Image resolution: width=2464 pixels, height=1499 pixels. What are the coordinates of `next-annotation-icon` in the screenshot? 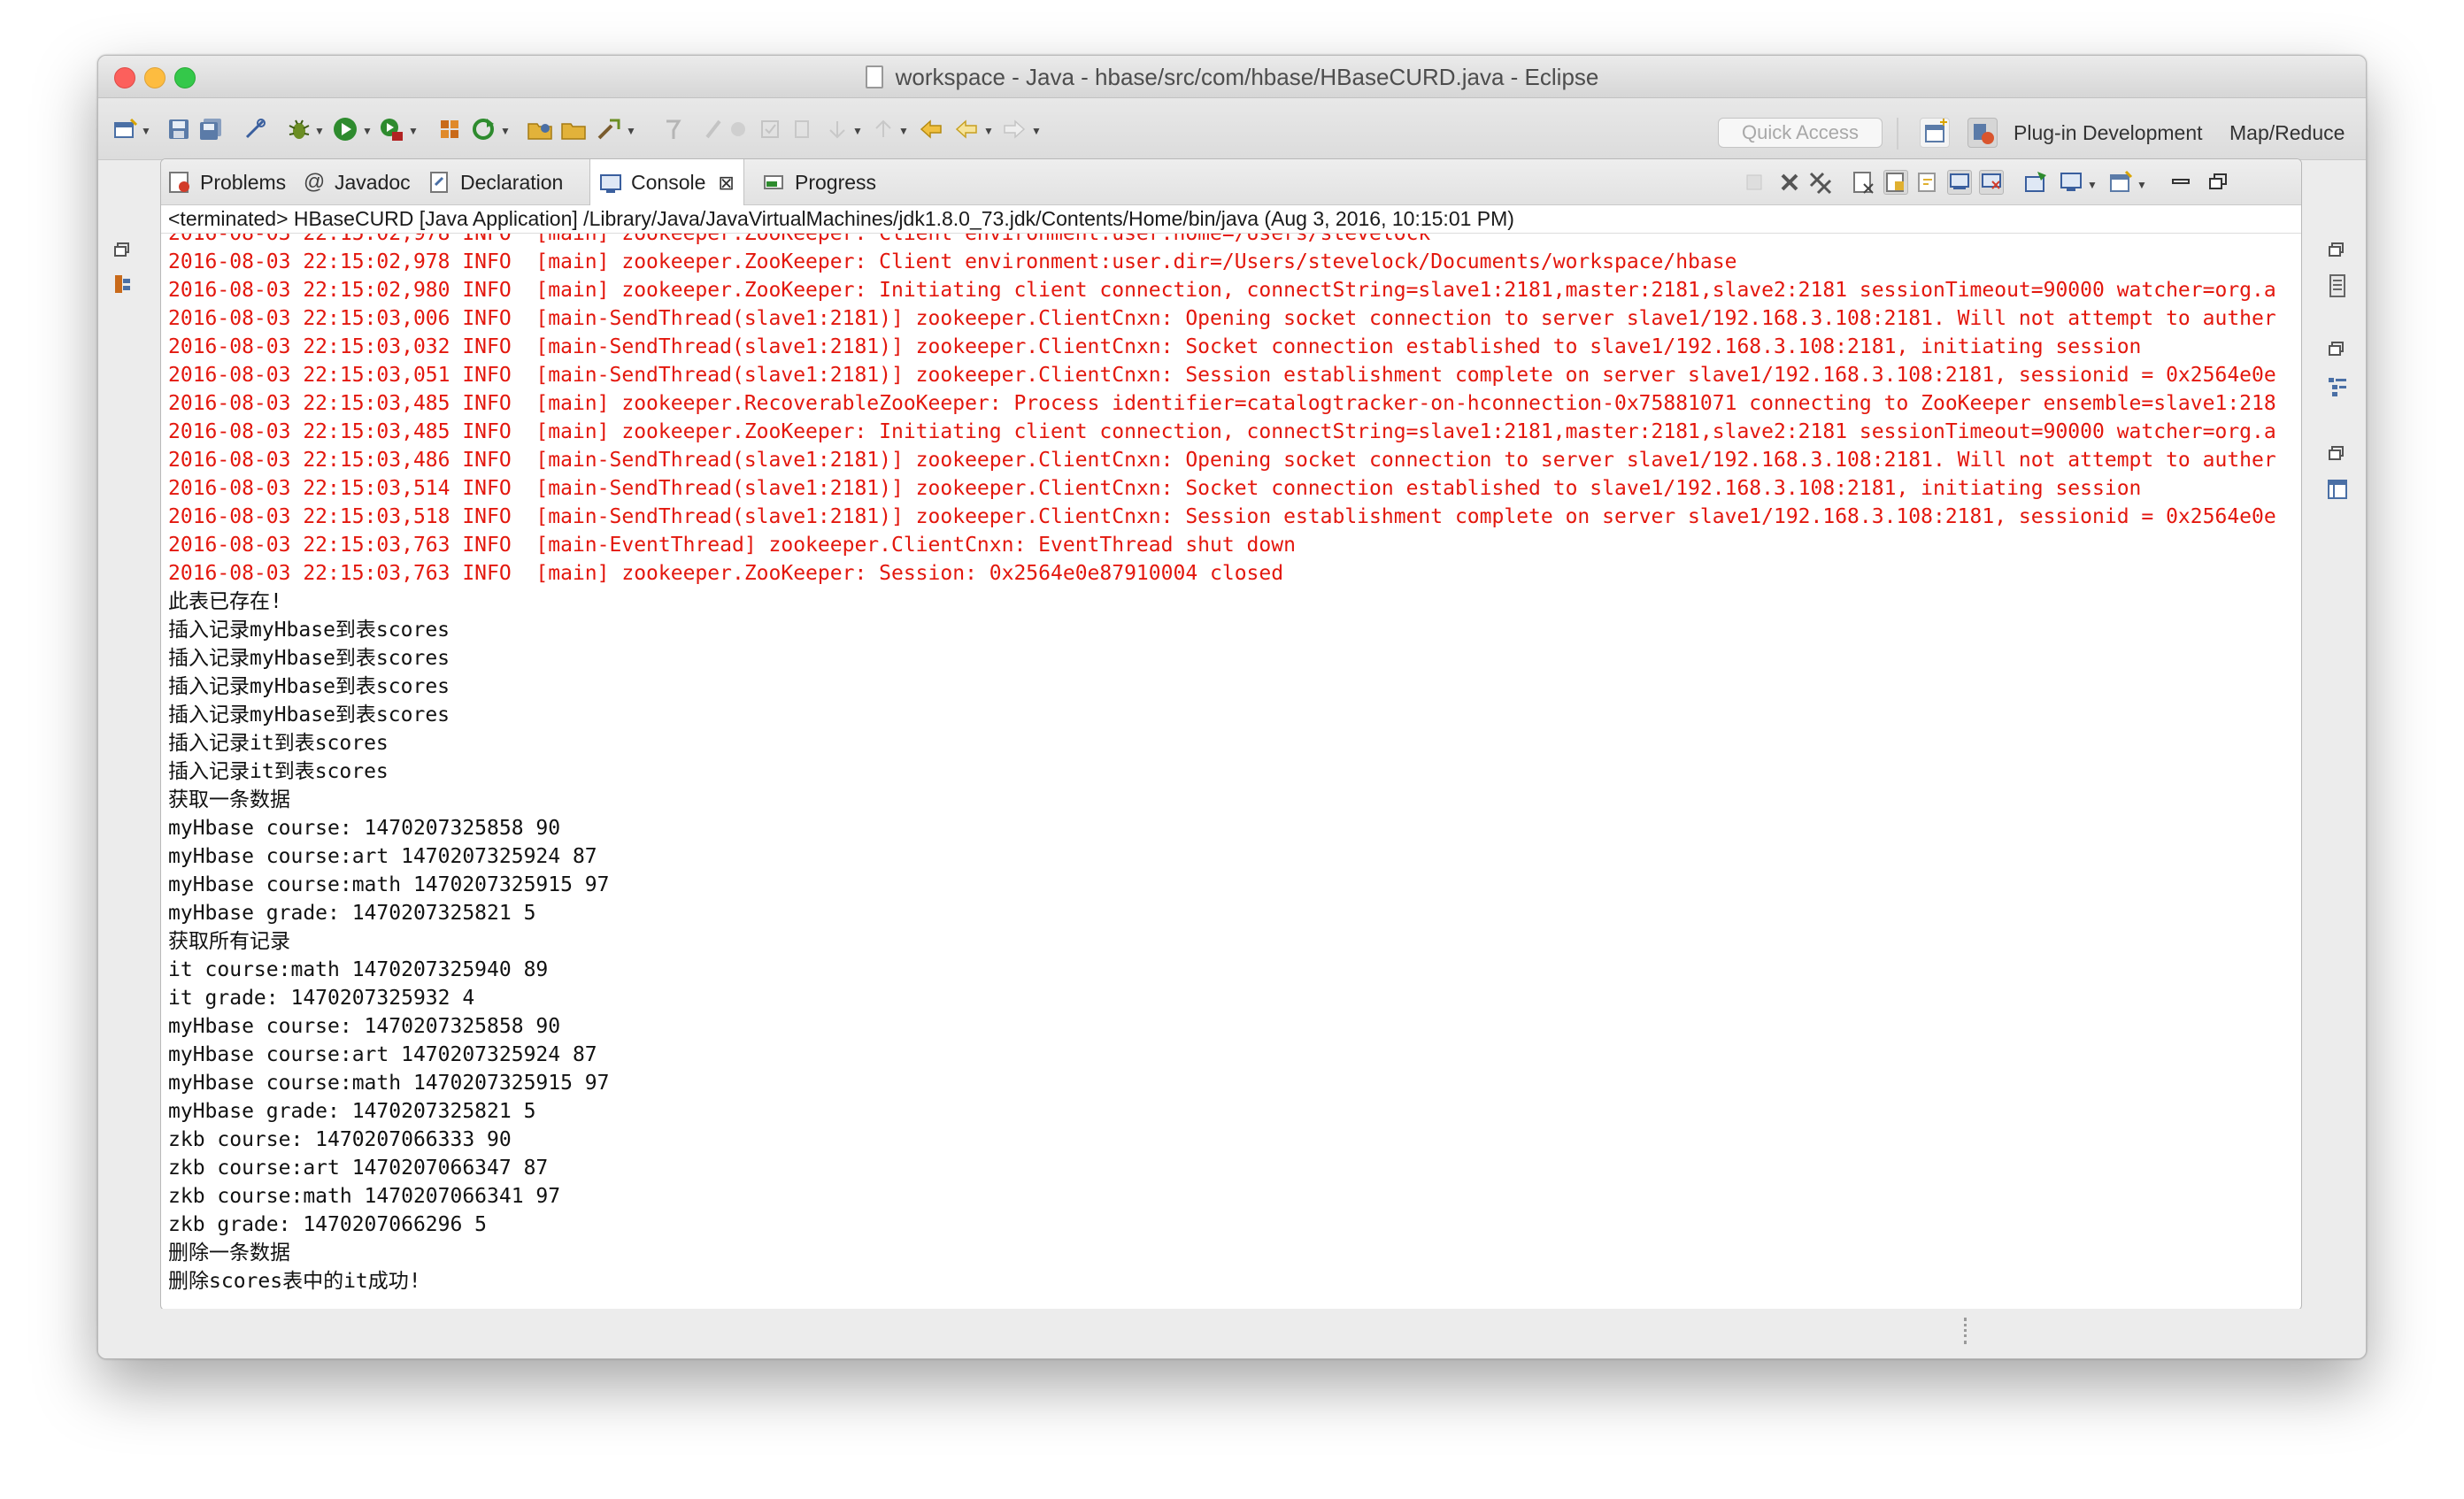 It's located at (802, 129).